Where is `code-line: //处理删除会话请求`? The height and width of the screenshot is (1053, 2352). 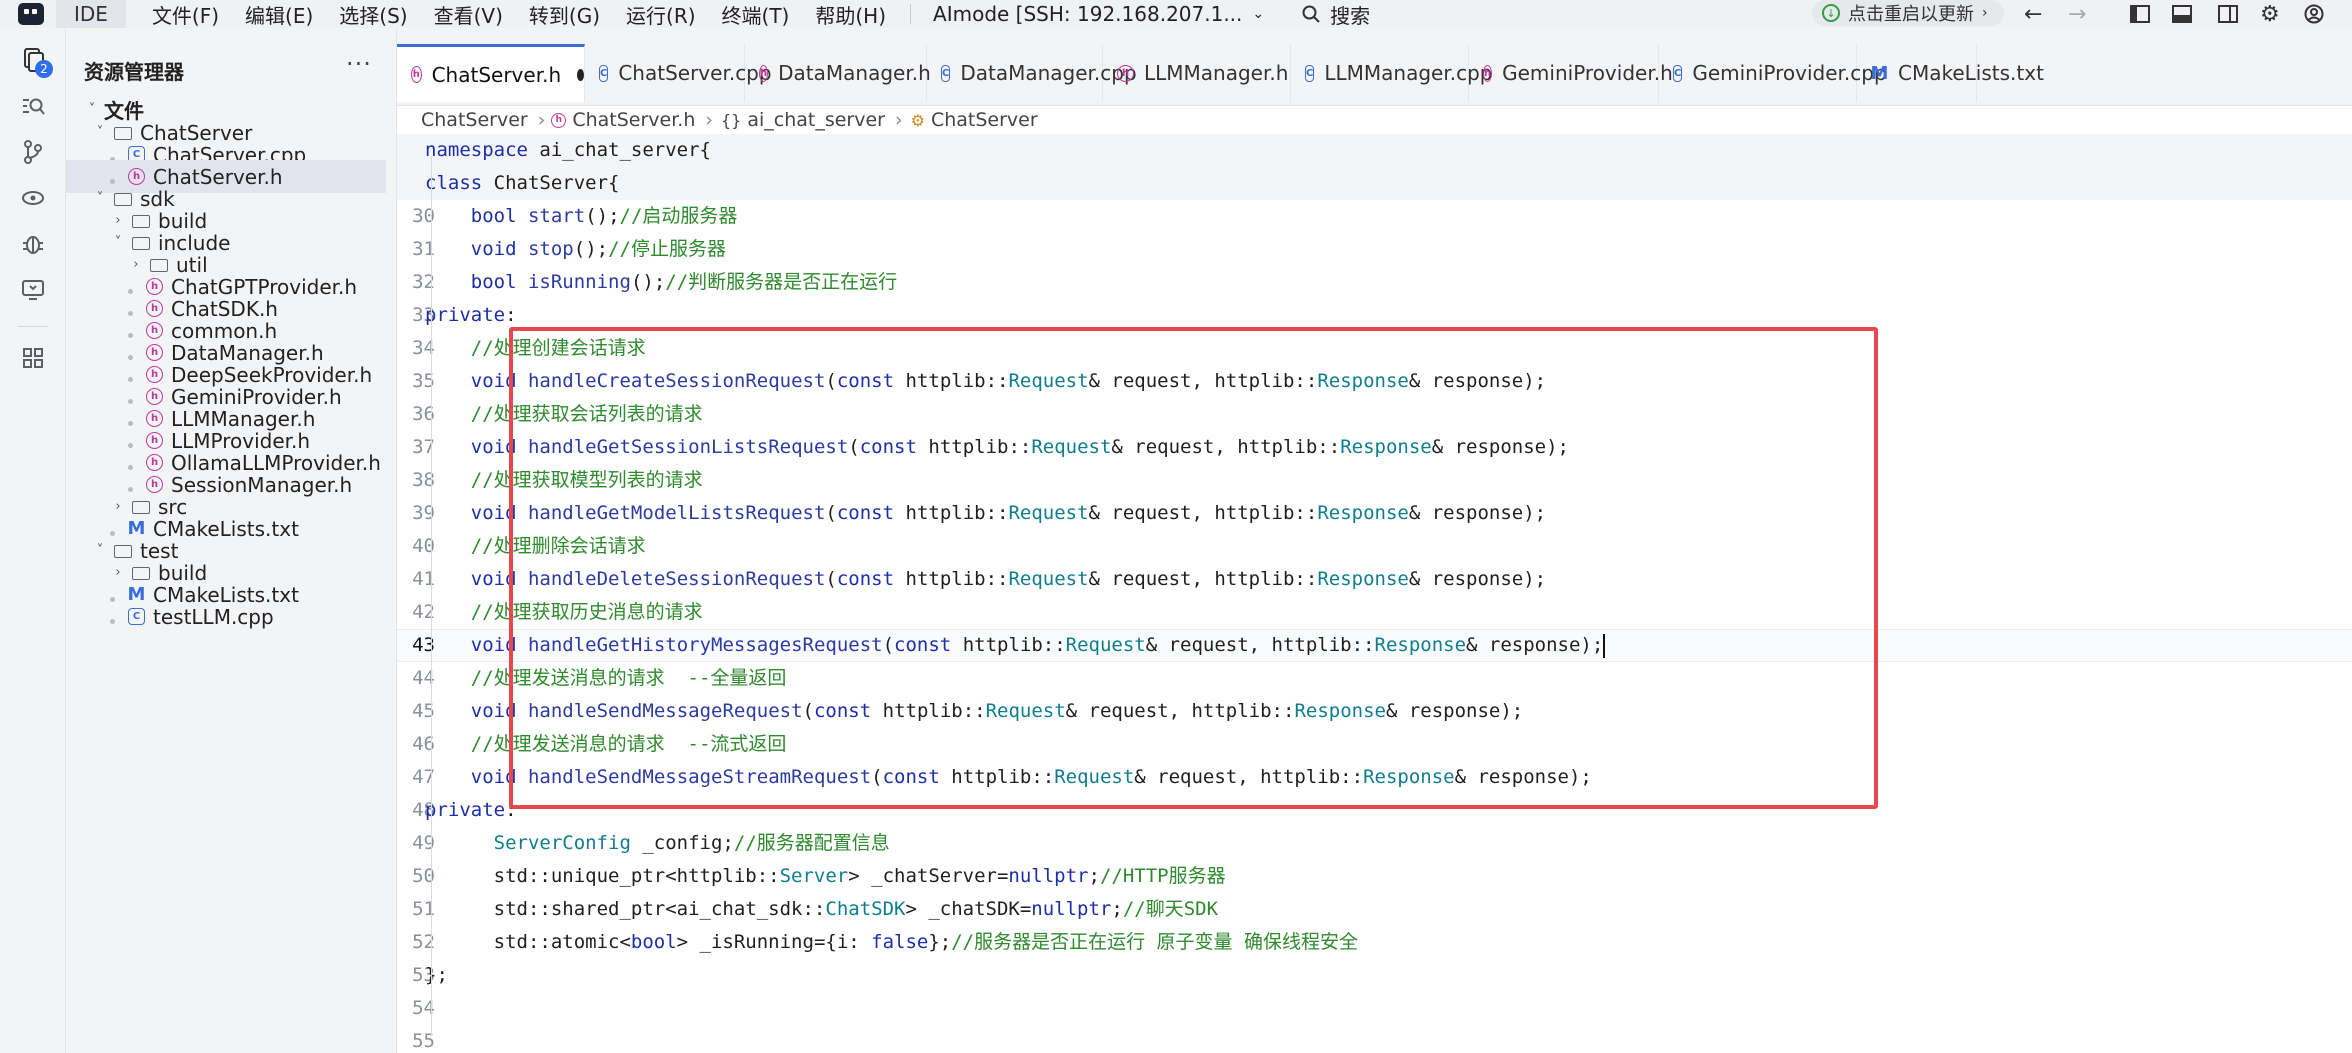
code-line: //处理删除会话请求 is located at coordinates (535, 546).